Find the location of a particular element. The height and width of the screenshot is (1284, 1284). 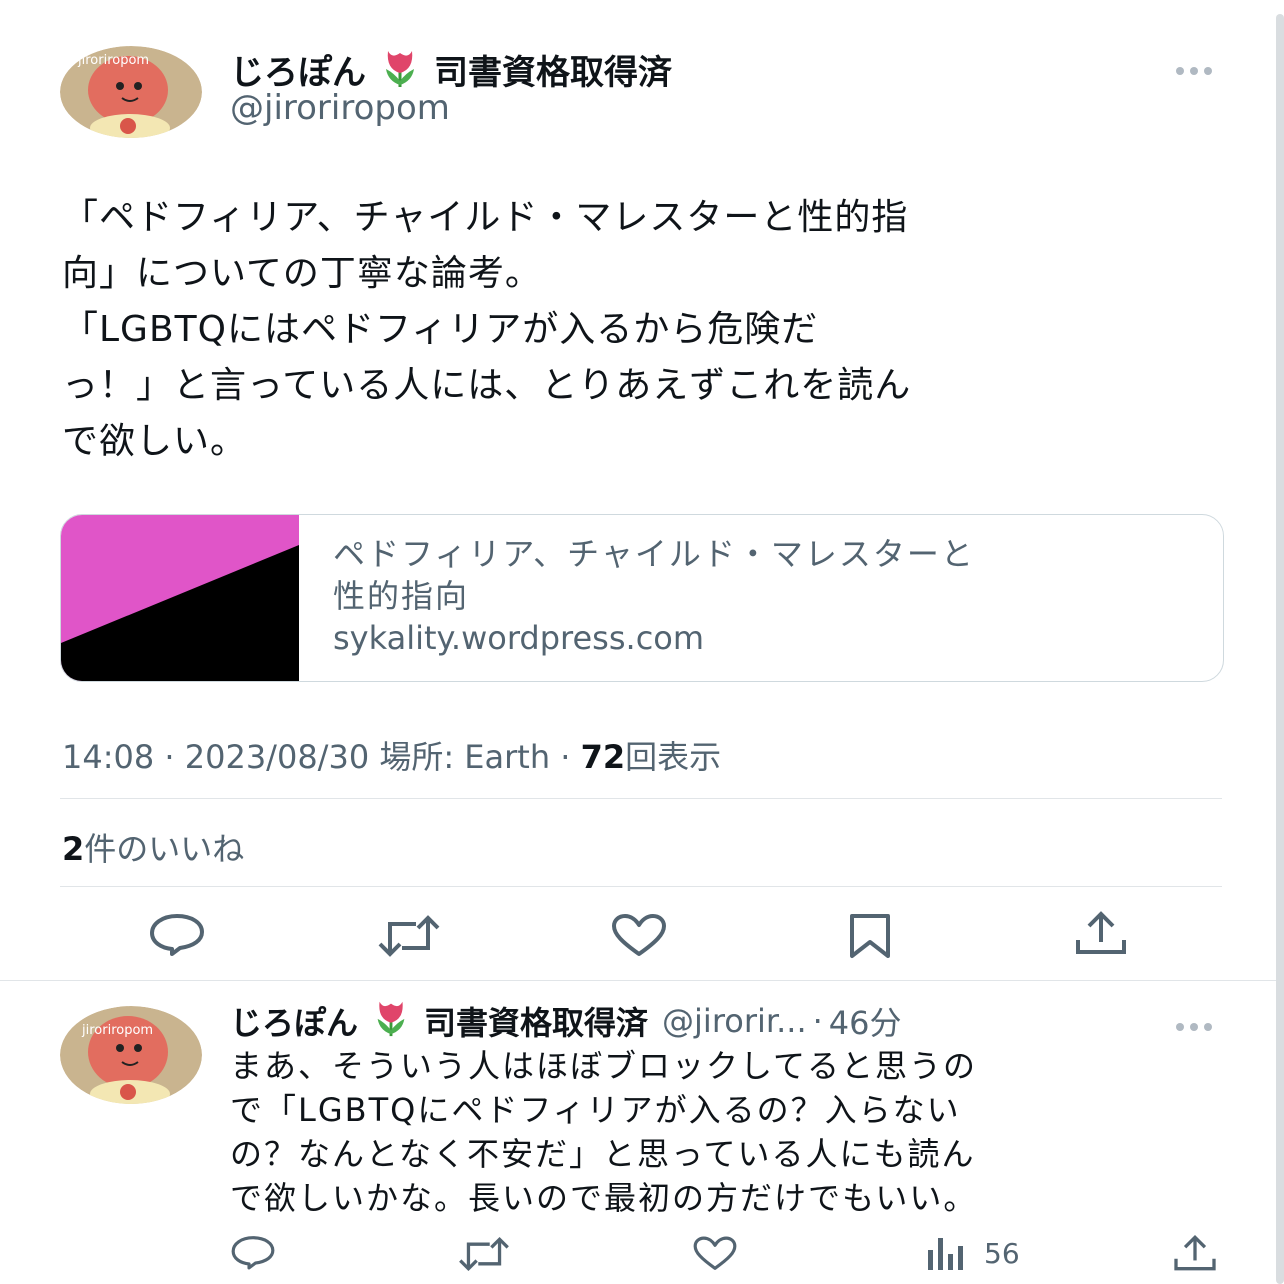

reply-retweet-button is located at coordinates (484, 1254).